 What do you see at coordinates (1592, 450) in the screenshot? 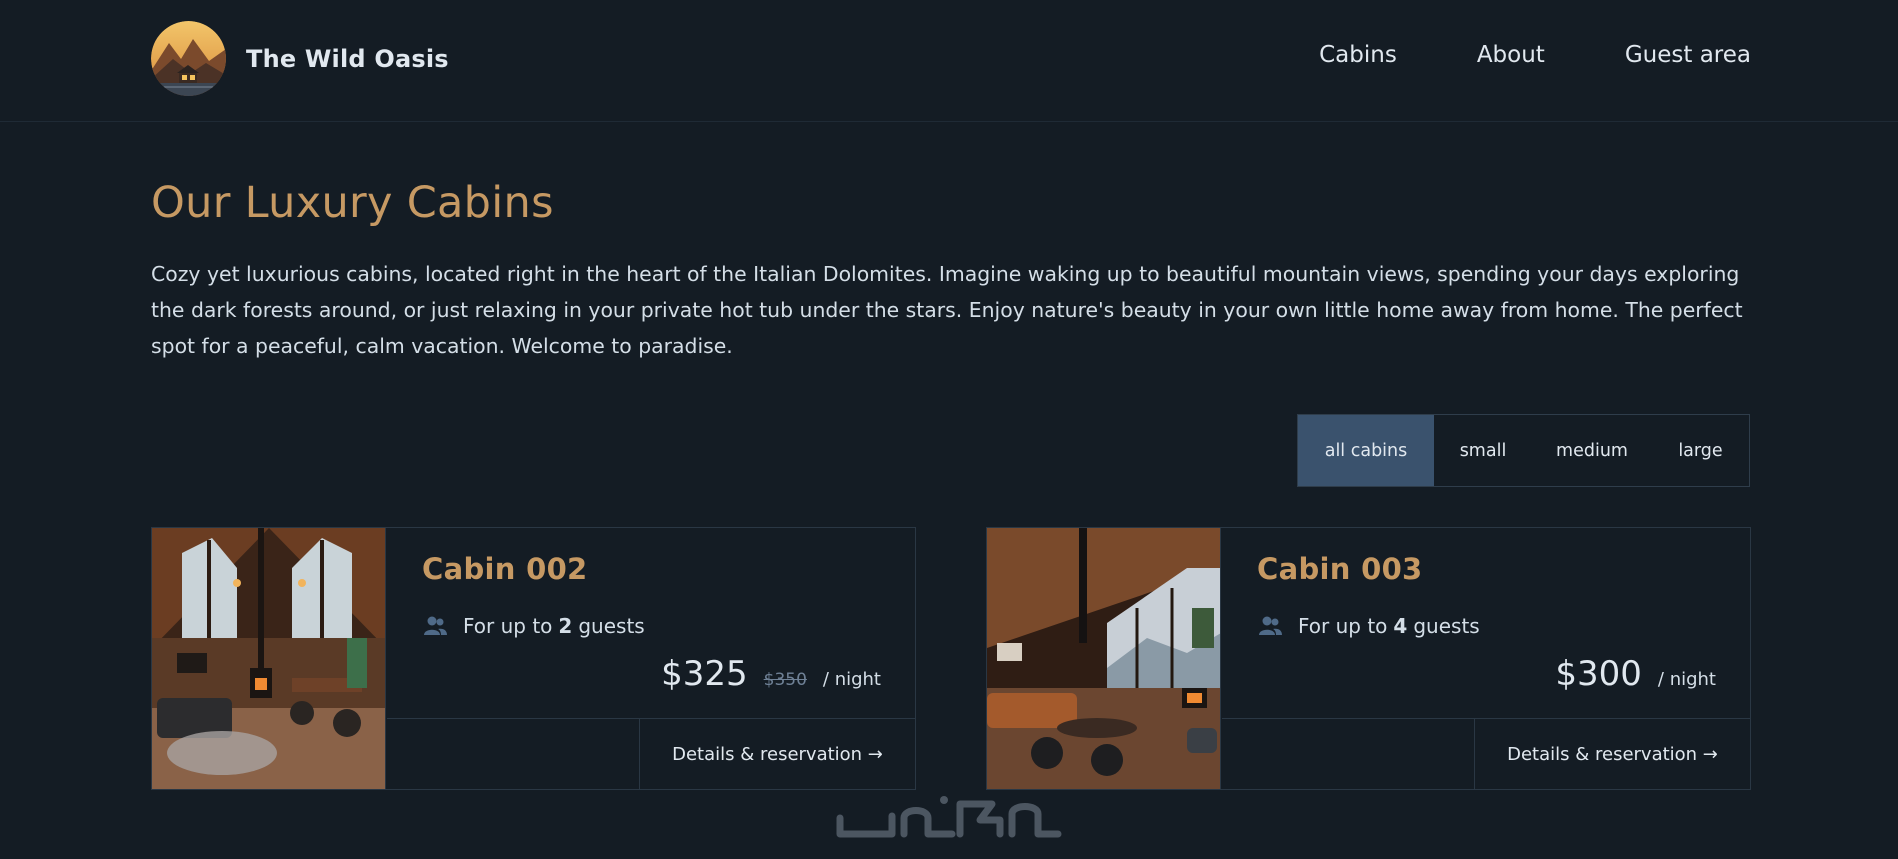
I see `filter-medium: medium` at bounding box center [1592, 450].